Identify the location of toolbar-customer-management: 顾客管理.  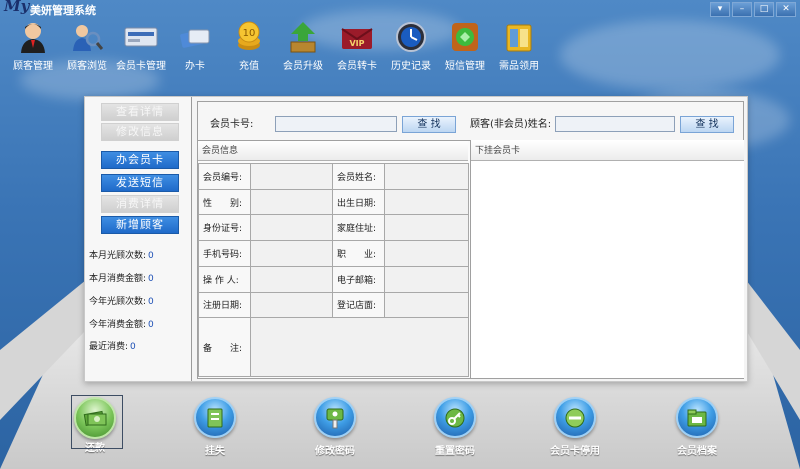
(33, 48).